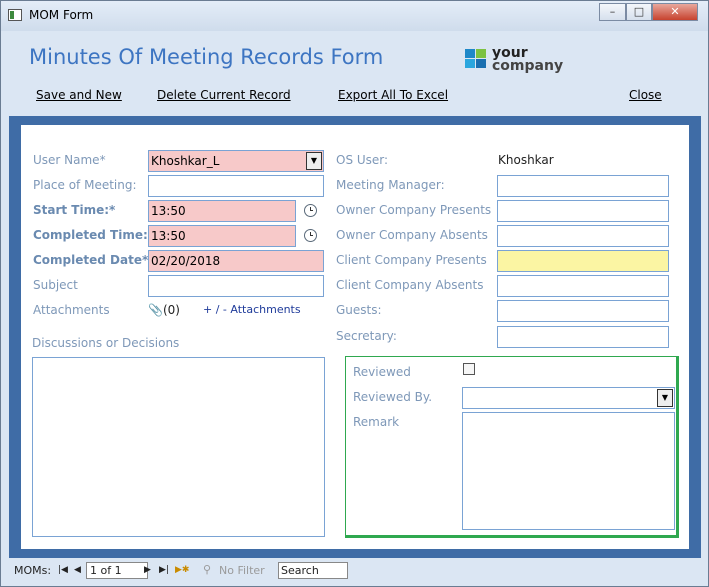 This screenshot has width=709, height=587. What do you see at coordinates (469, 369) in the screenshot?
I see `reviewed-checkbox` at bounding box center [469, 369].